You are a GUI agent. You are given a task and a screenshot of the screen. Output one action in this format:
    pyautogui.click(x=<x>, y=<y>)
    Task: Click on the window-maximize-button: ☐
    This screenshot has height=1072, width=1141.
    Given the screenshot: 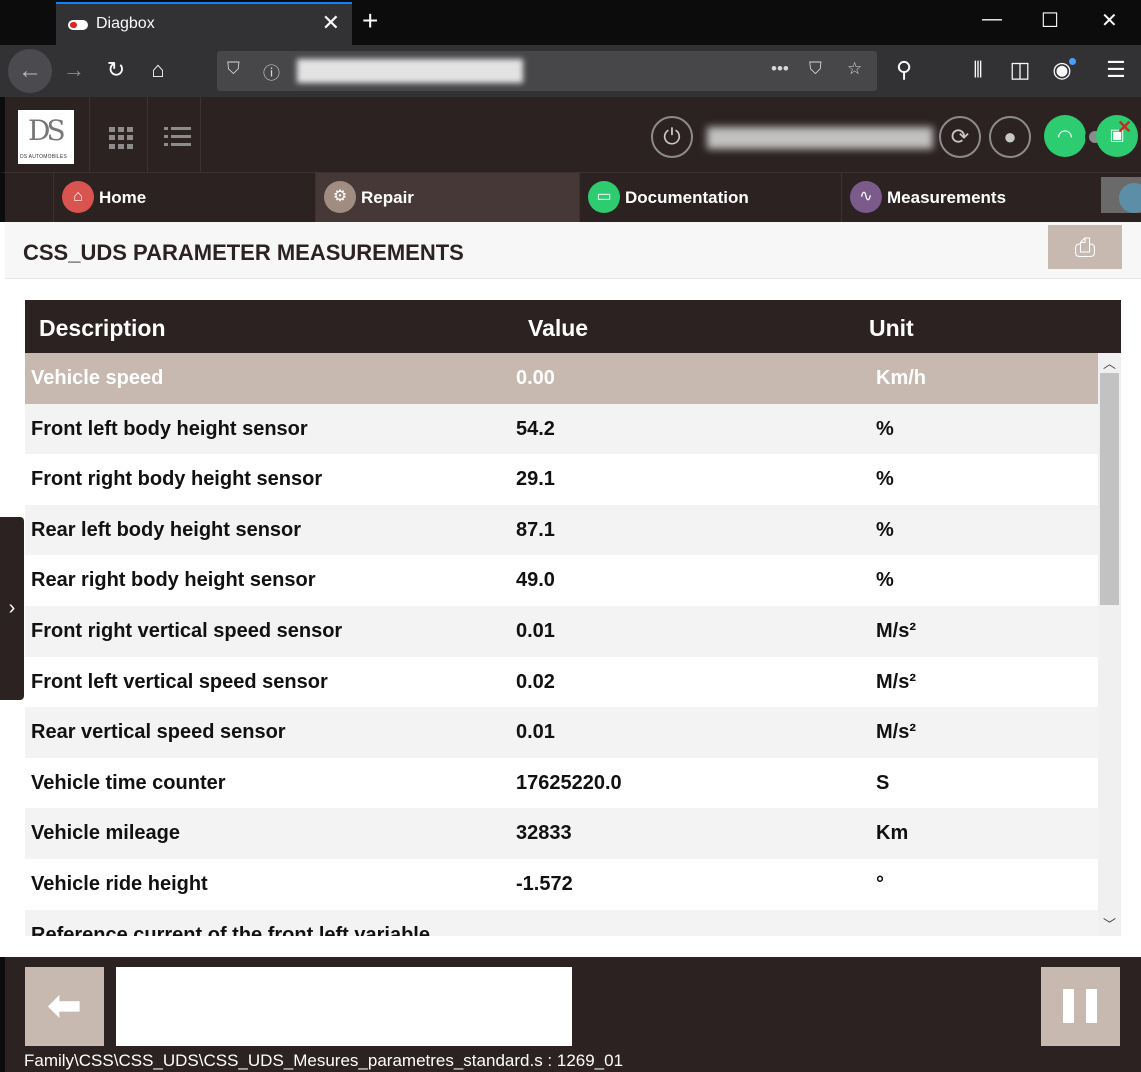 What is the action you would take?
    pyautogui.click(x=1050, y=20)
    